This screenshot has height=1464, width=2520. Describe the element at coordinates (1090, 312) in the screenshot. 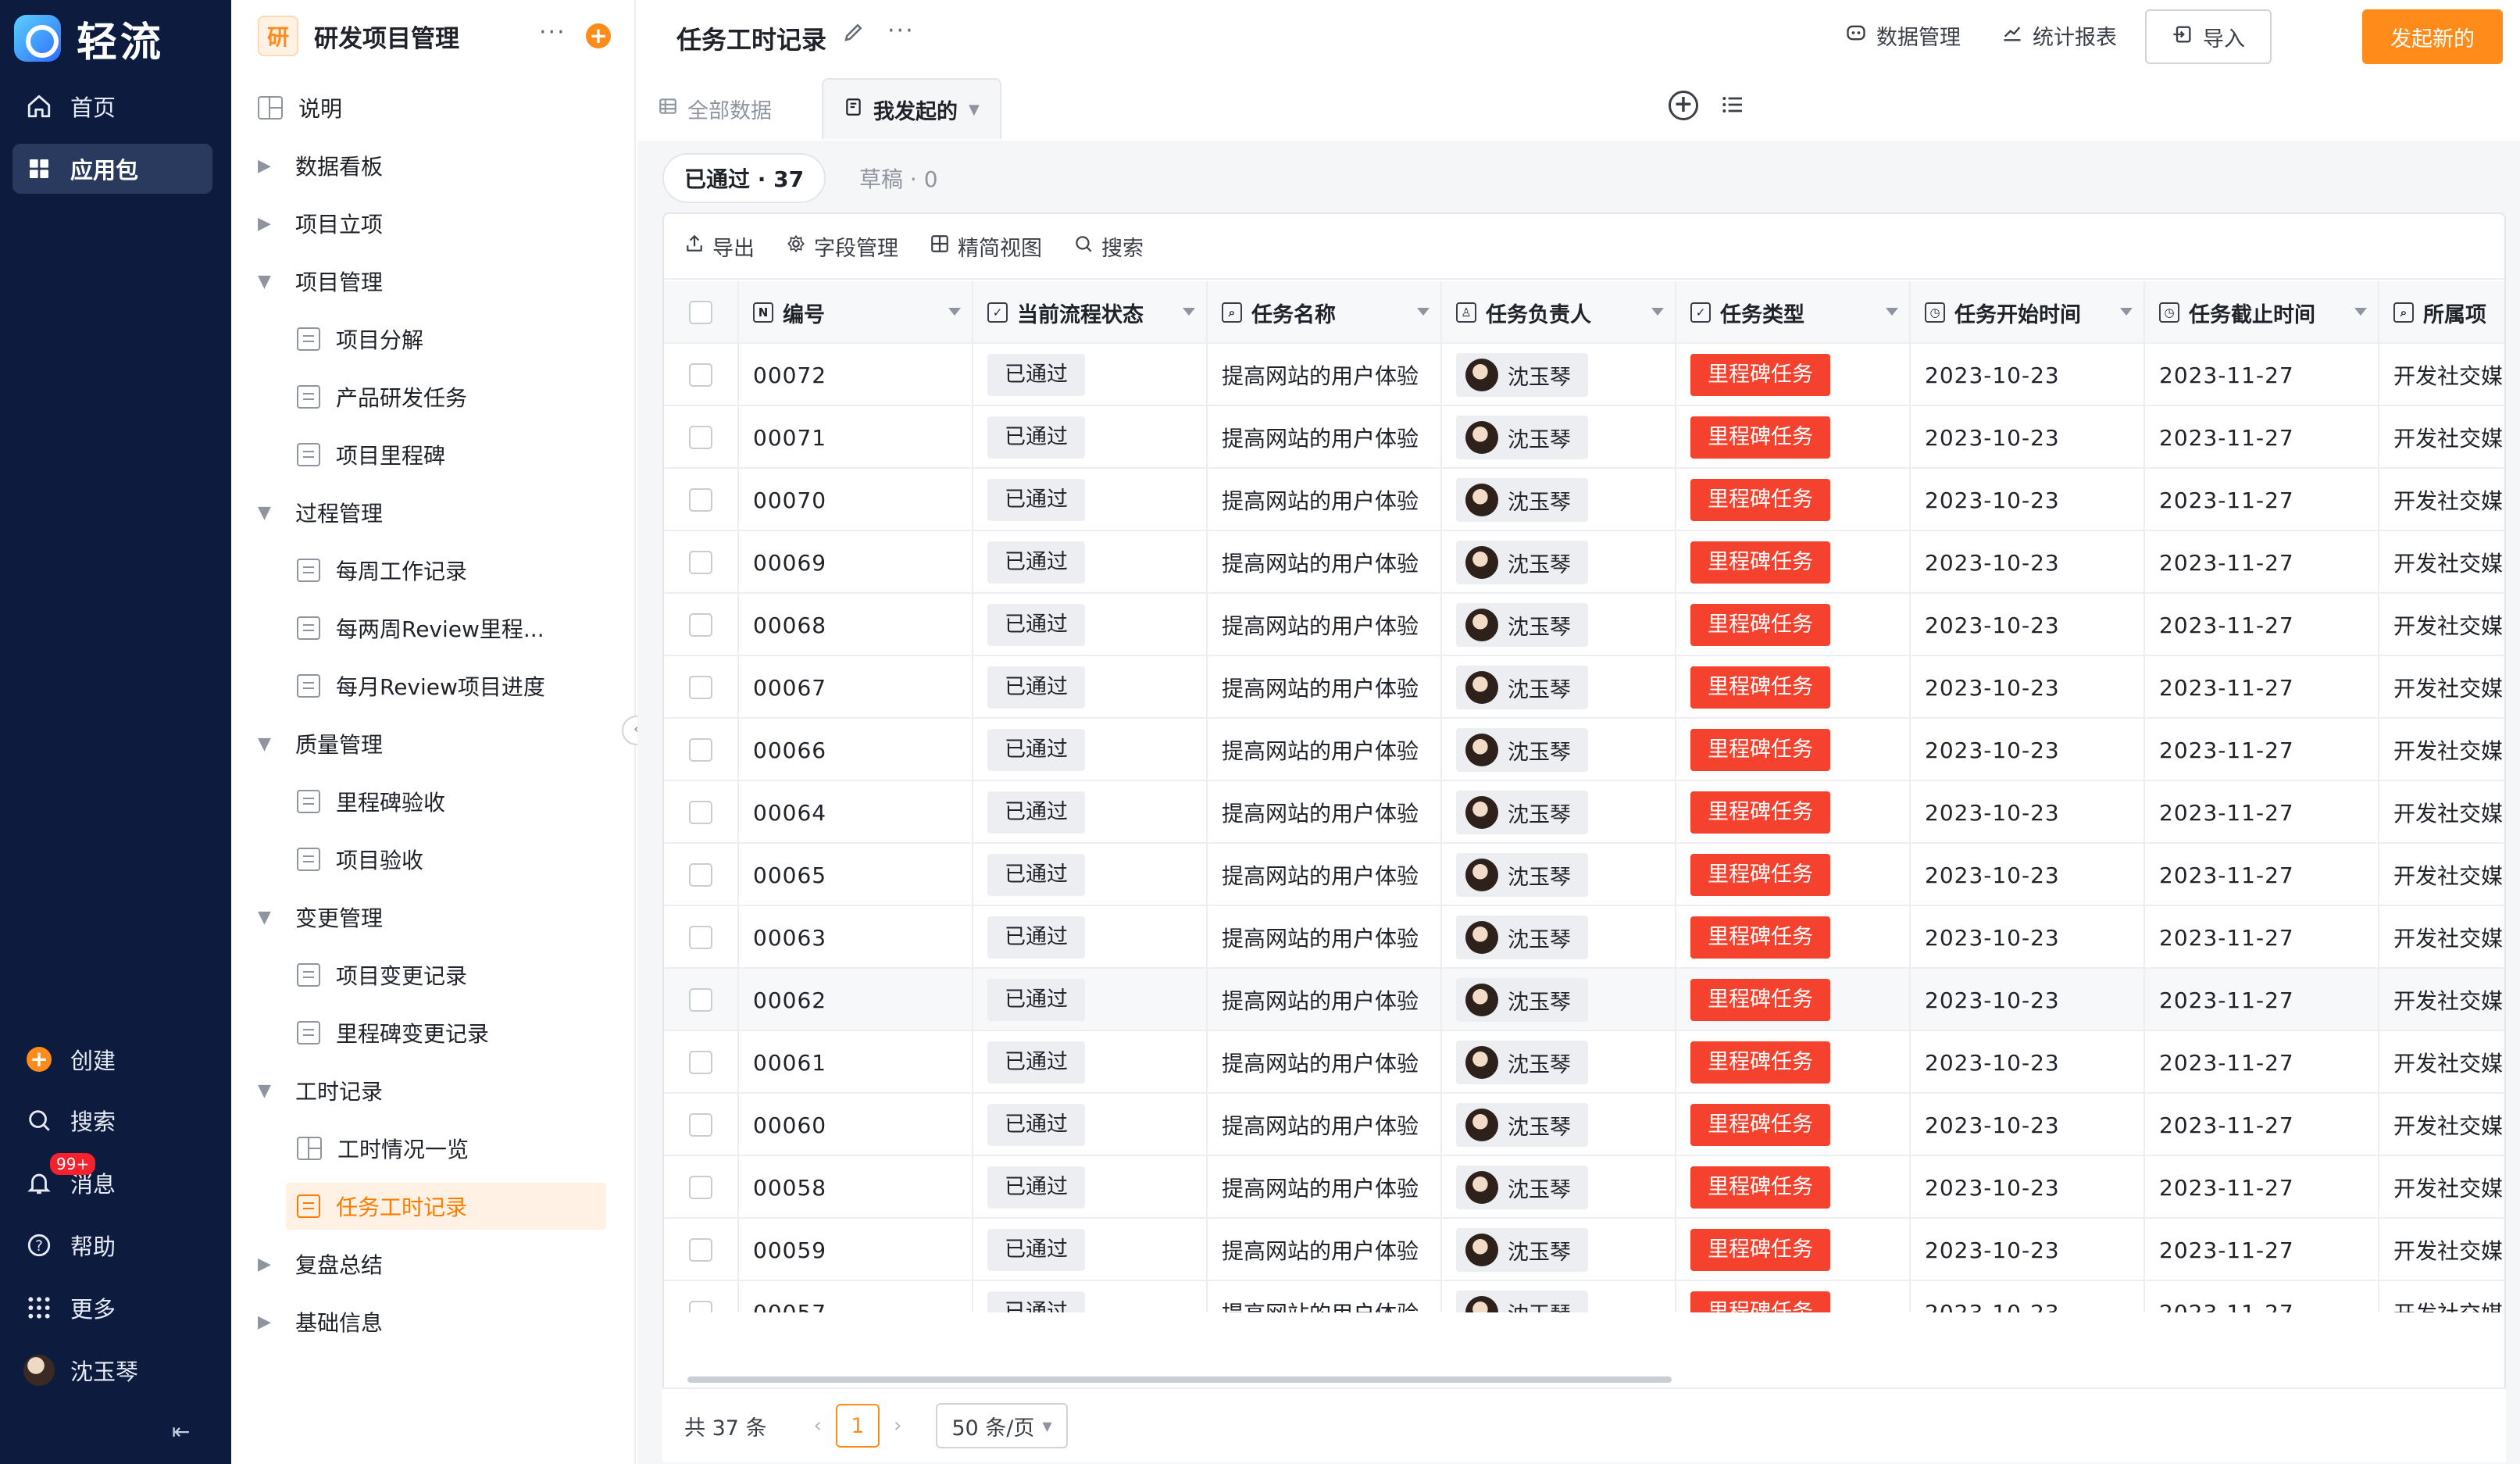

I see `column-header: ✓ 当前流程状态` at that location.